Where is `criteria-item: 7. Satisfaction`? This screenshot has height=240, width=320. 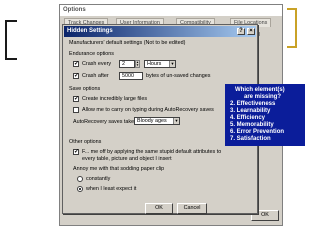
criteria-item: 7. Satisfaction is located at coordinates (250, 139).